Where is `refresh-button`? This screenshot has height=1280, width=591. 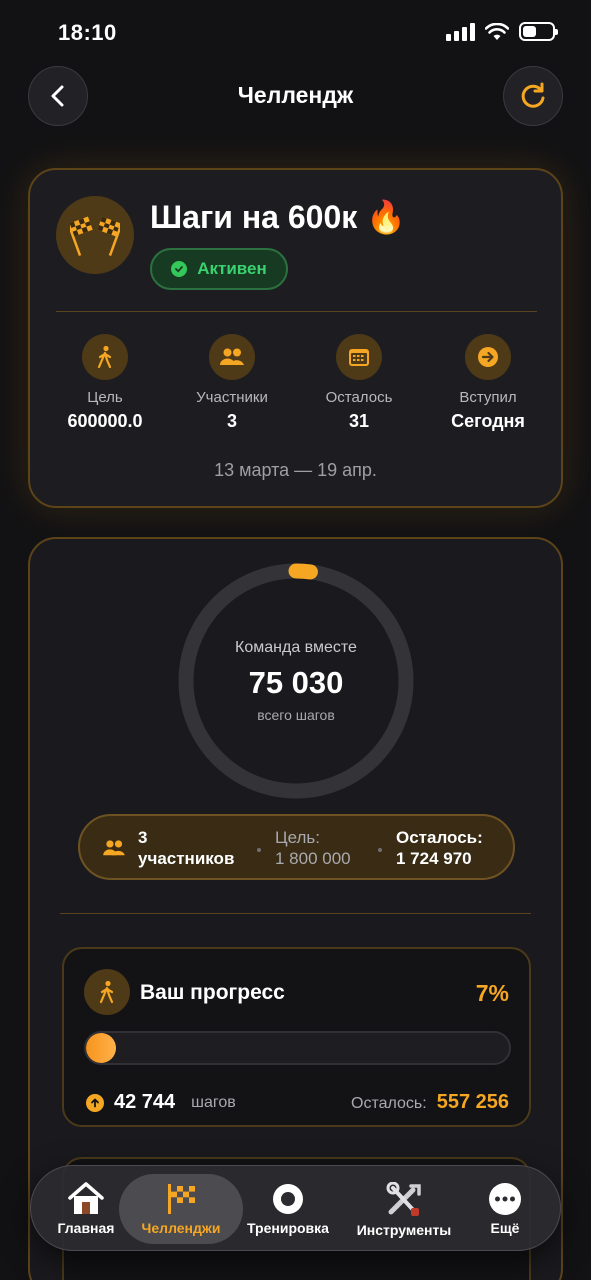
refresh-button is located at coordinates (533, 96).